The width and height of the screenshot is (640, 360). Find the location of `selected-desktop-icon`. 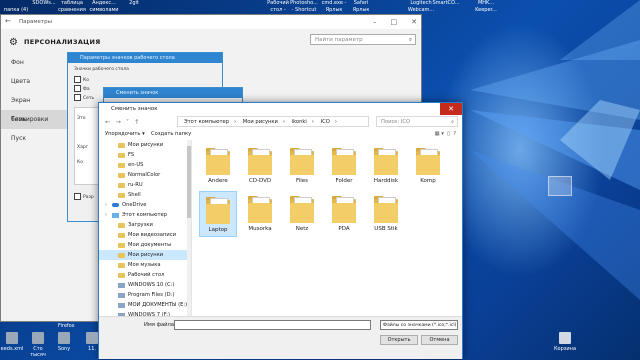

selected-desktop-icon is located at coordinates (560, 186).